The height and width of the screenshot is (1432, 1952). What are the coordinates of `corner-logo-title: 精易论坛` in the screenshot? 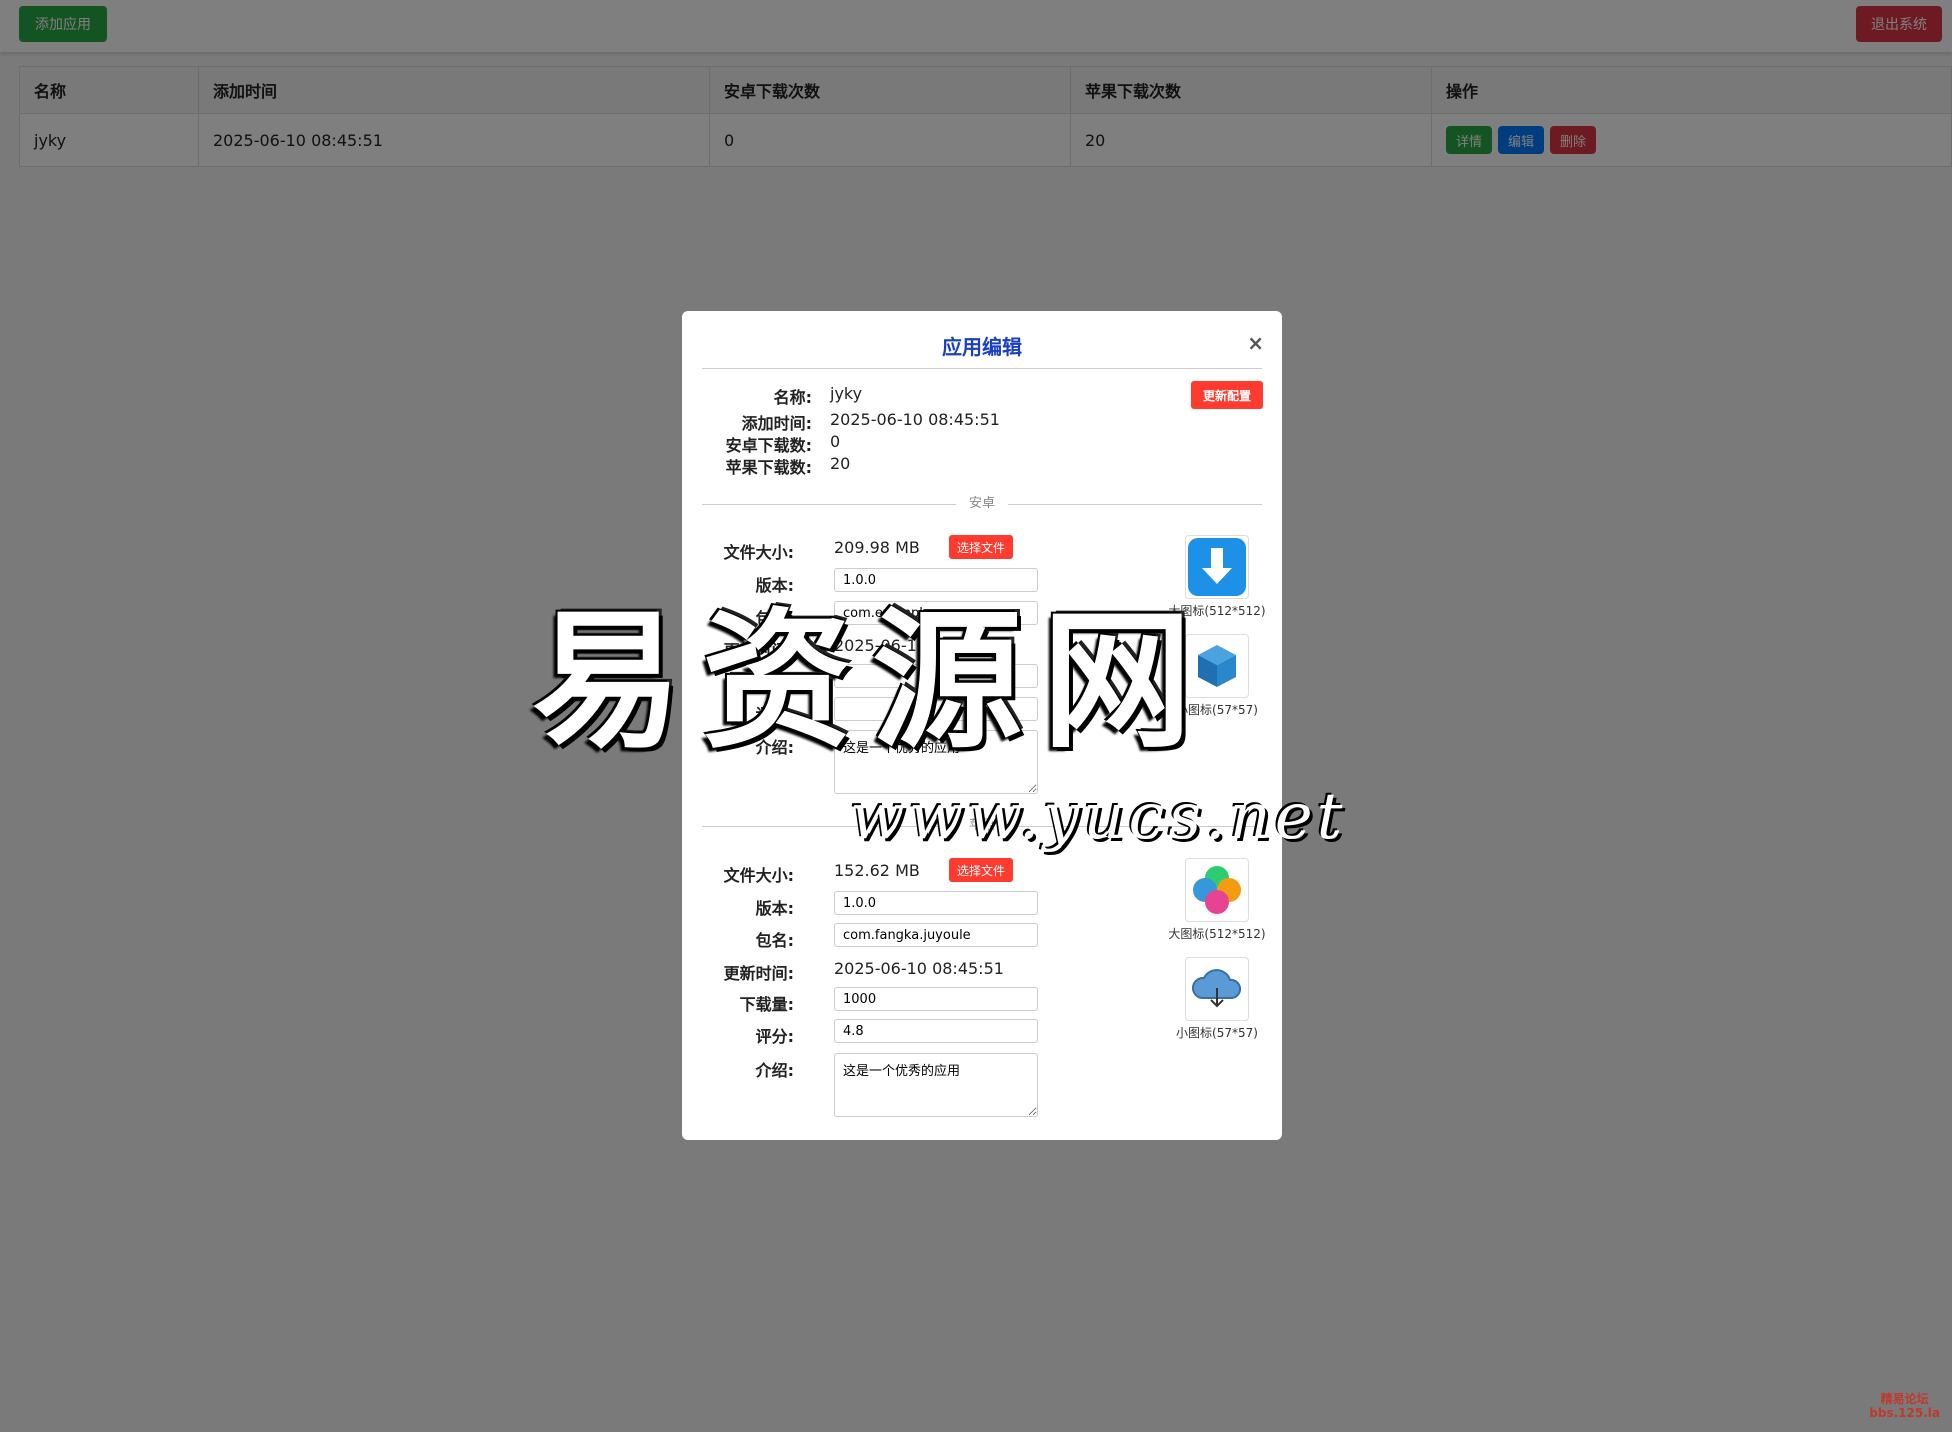 It's located at (1904, 1399).